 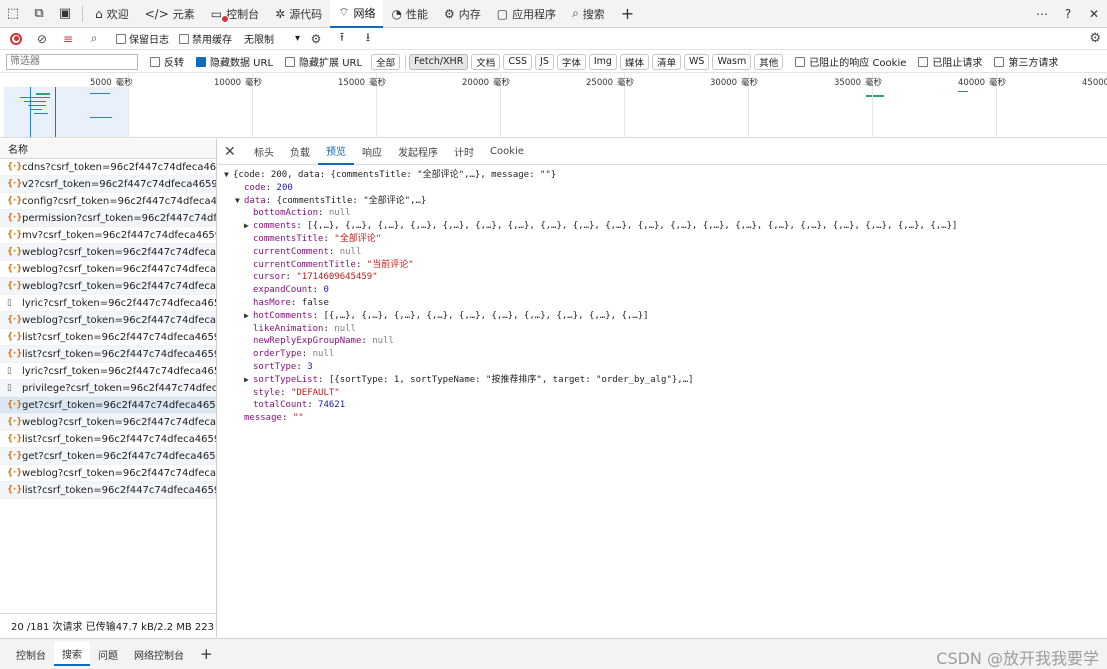 I want to click on tab-5: ◔ 性能, so click(x=409, y=14).